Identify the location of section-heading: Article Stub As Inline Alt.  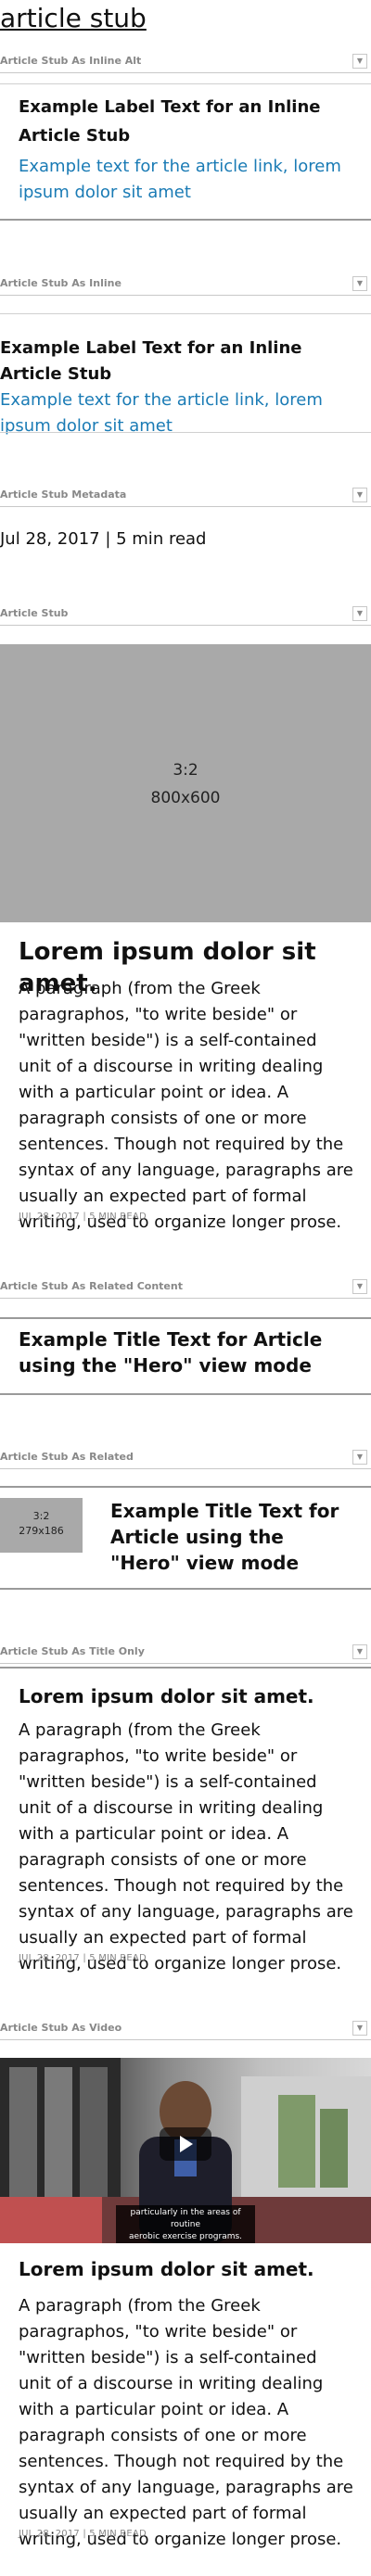
(71, 61).